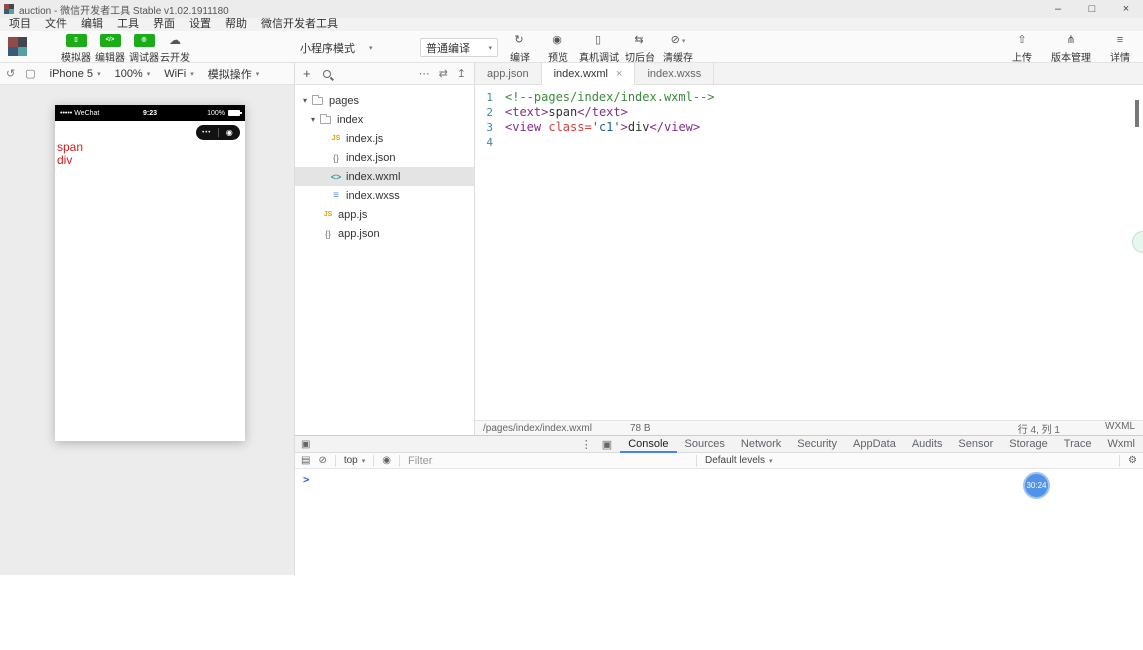  I want to click on devtools-tab-appdata: AppData, so click(874, 444).